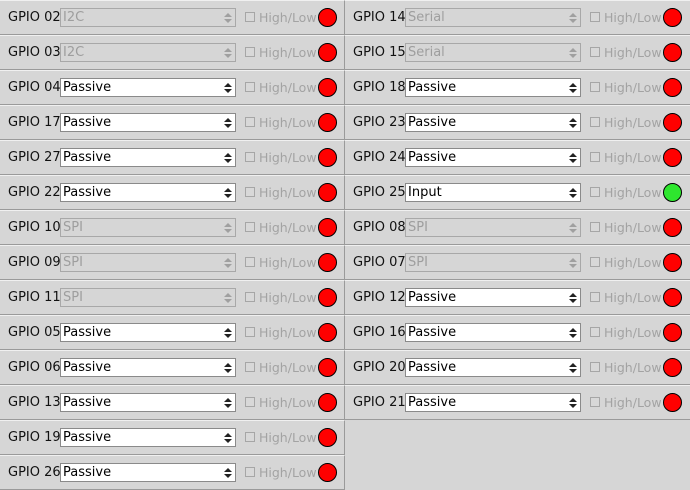 The image size is (690, 490). I want to click on gpio-label: GPIO 04, so click(34, 87).